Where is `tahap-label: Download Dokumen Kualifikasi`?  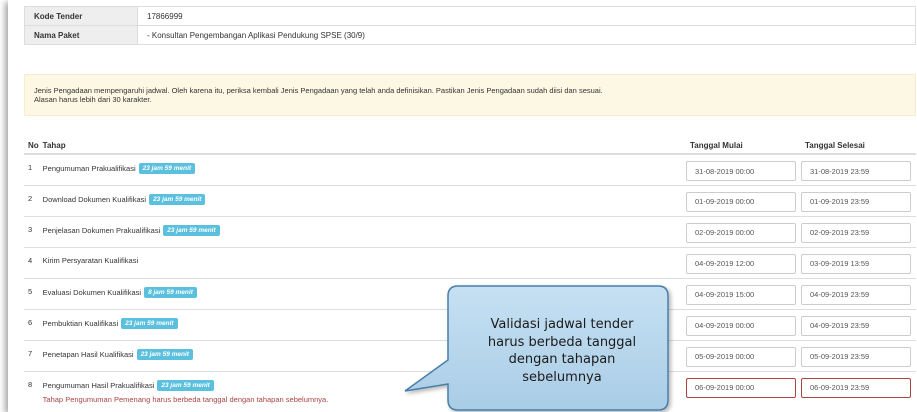
tahap-label: Download Dokumen Kualifikasi is located at coordinates (94, 199).